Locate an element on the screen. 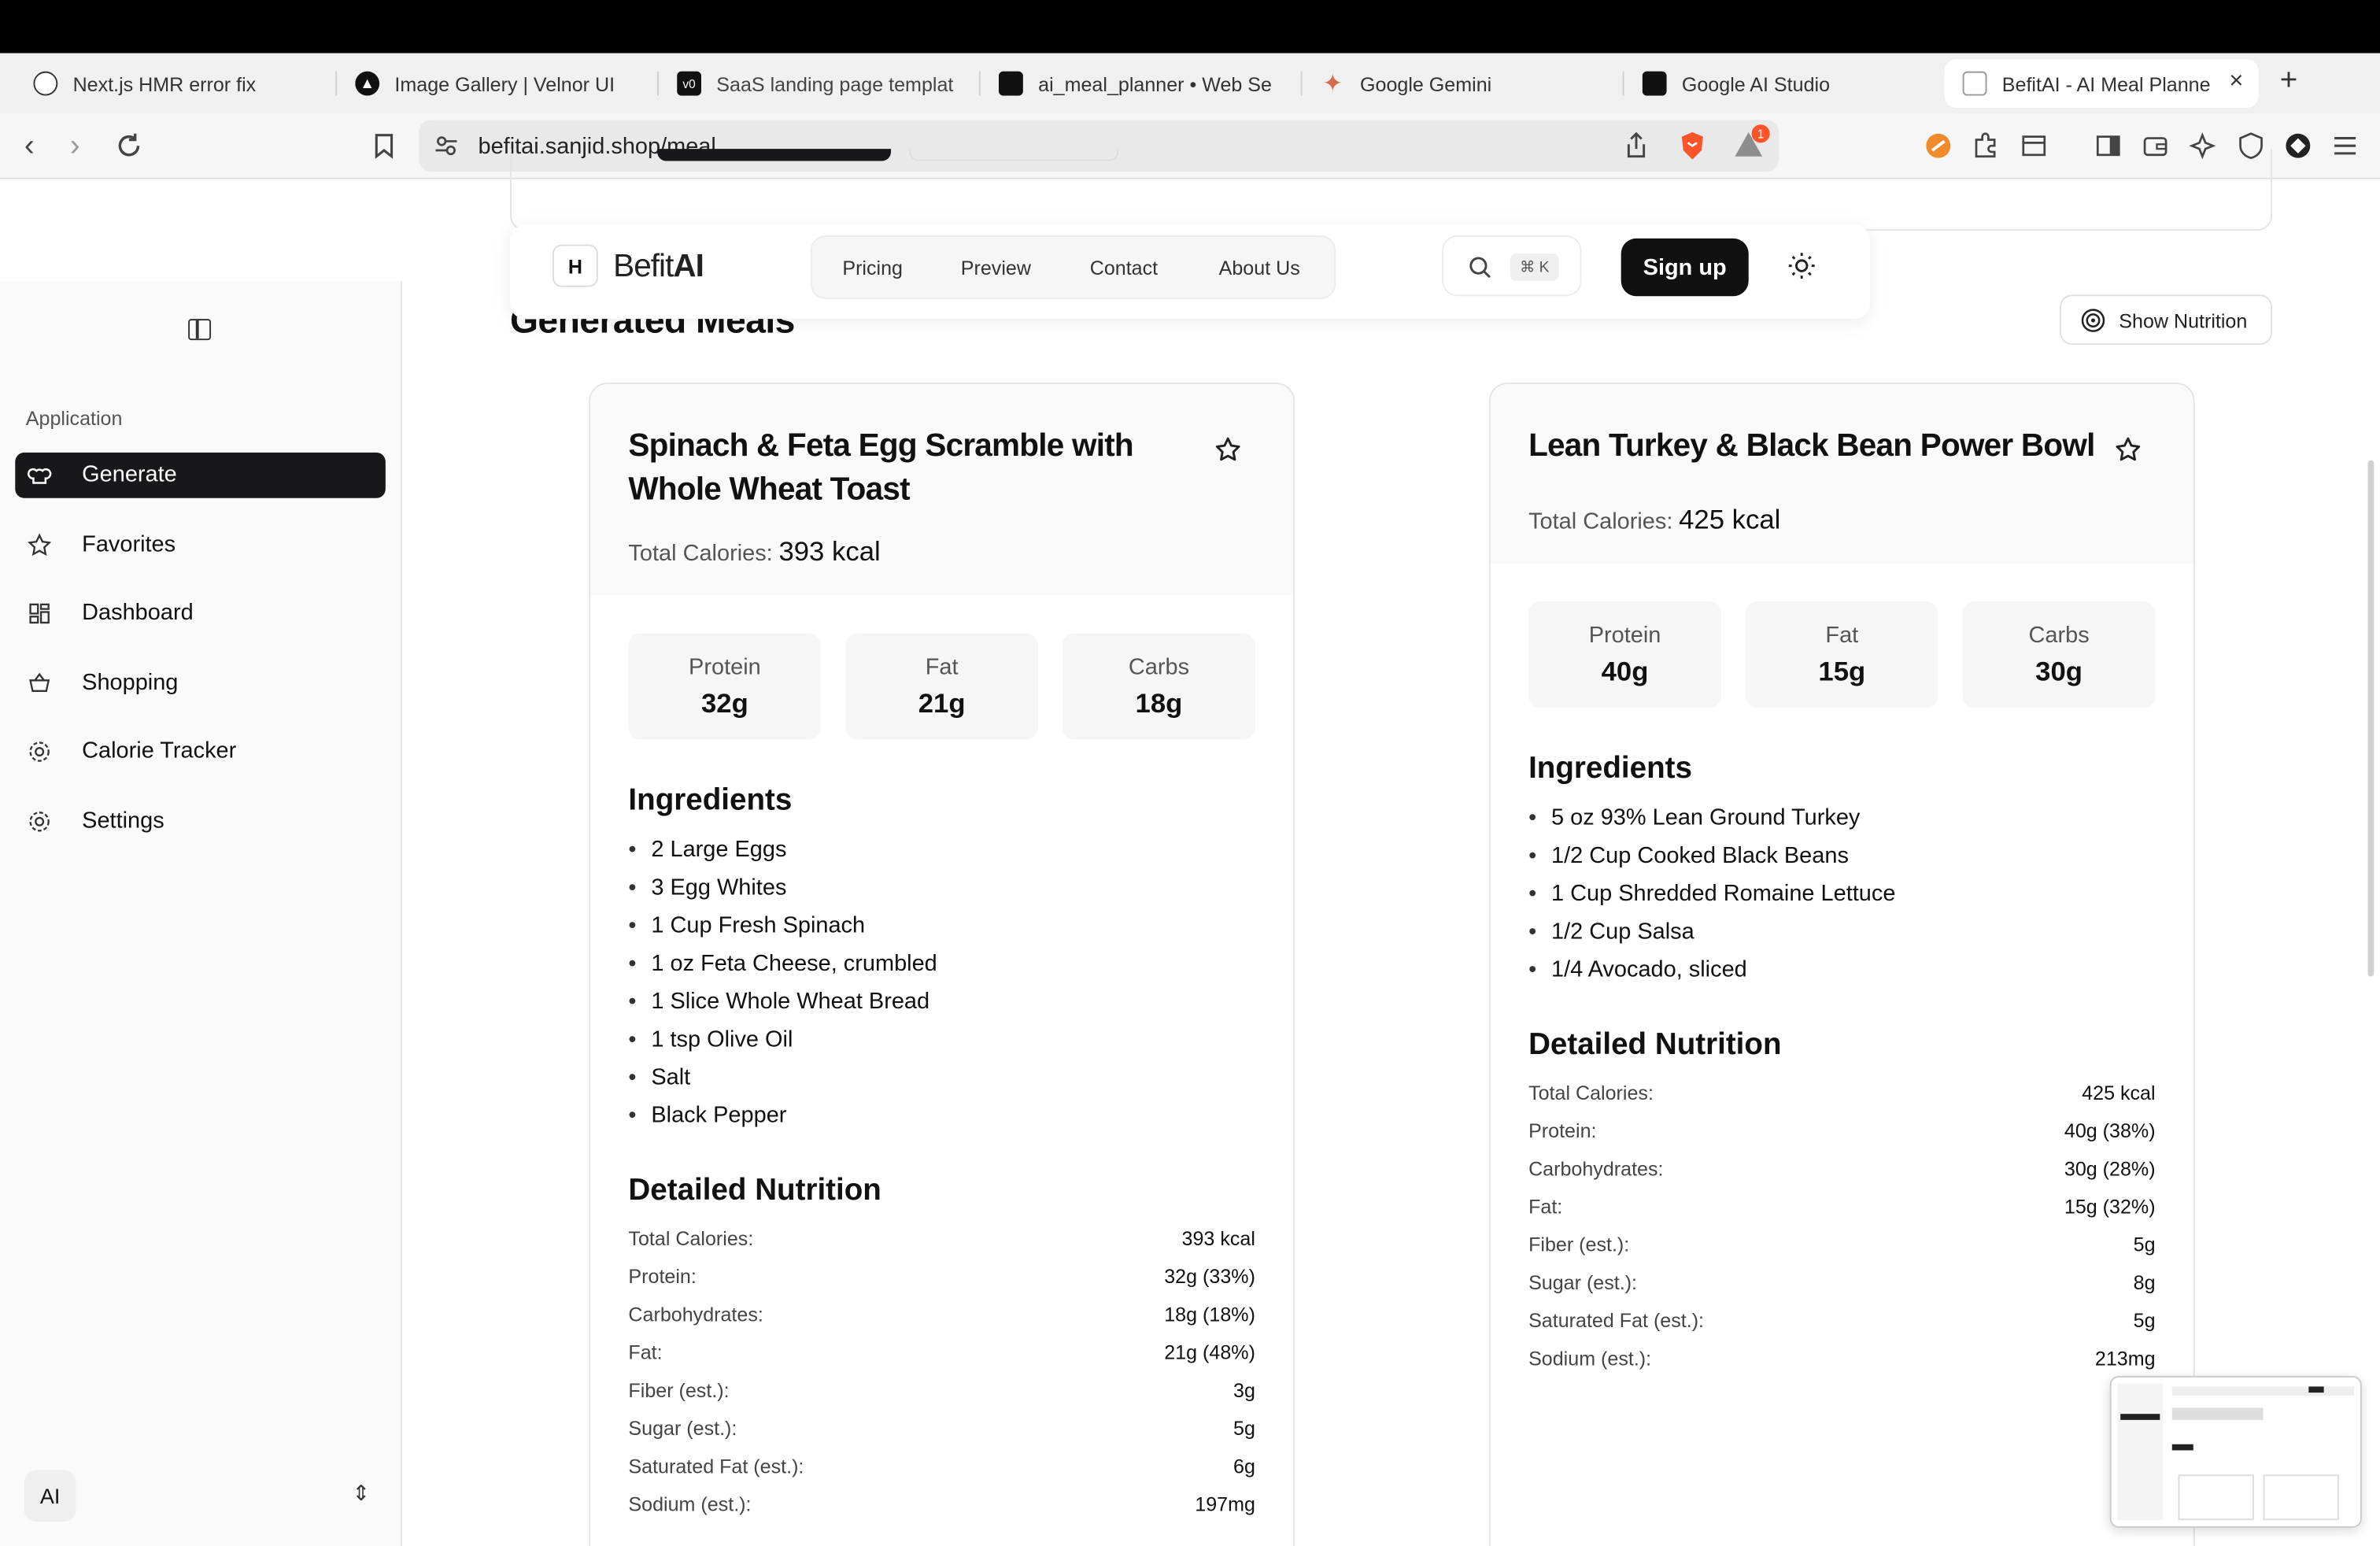  reload-icon is located at coordinates (129, 146).